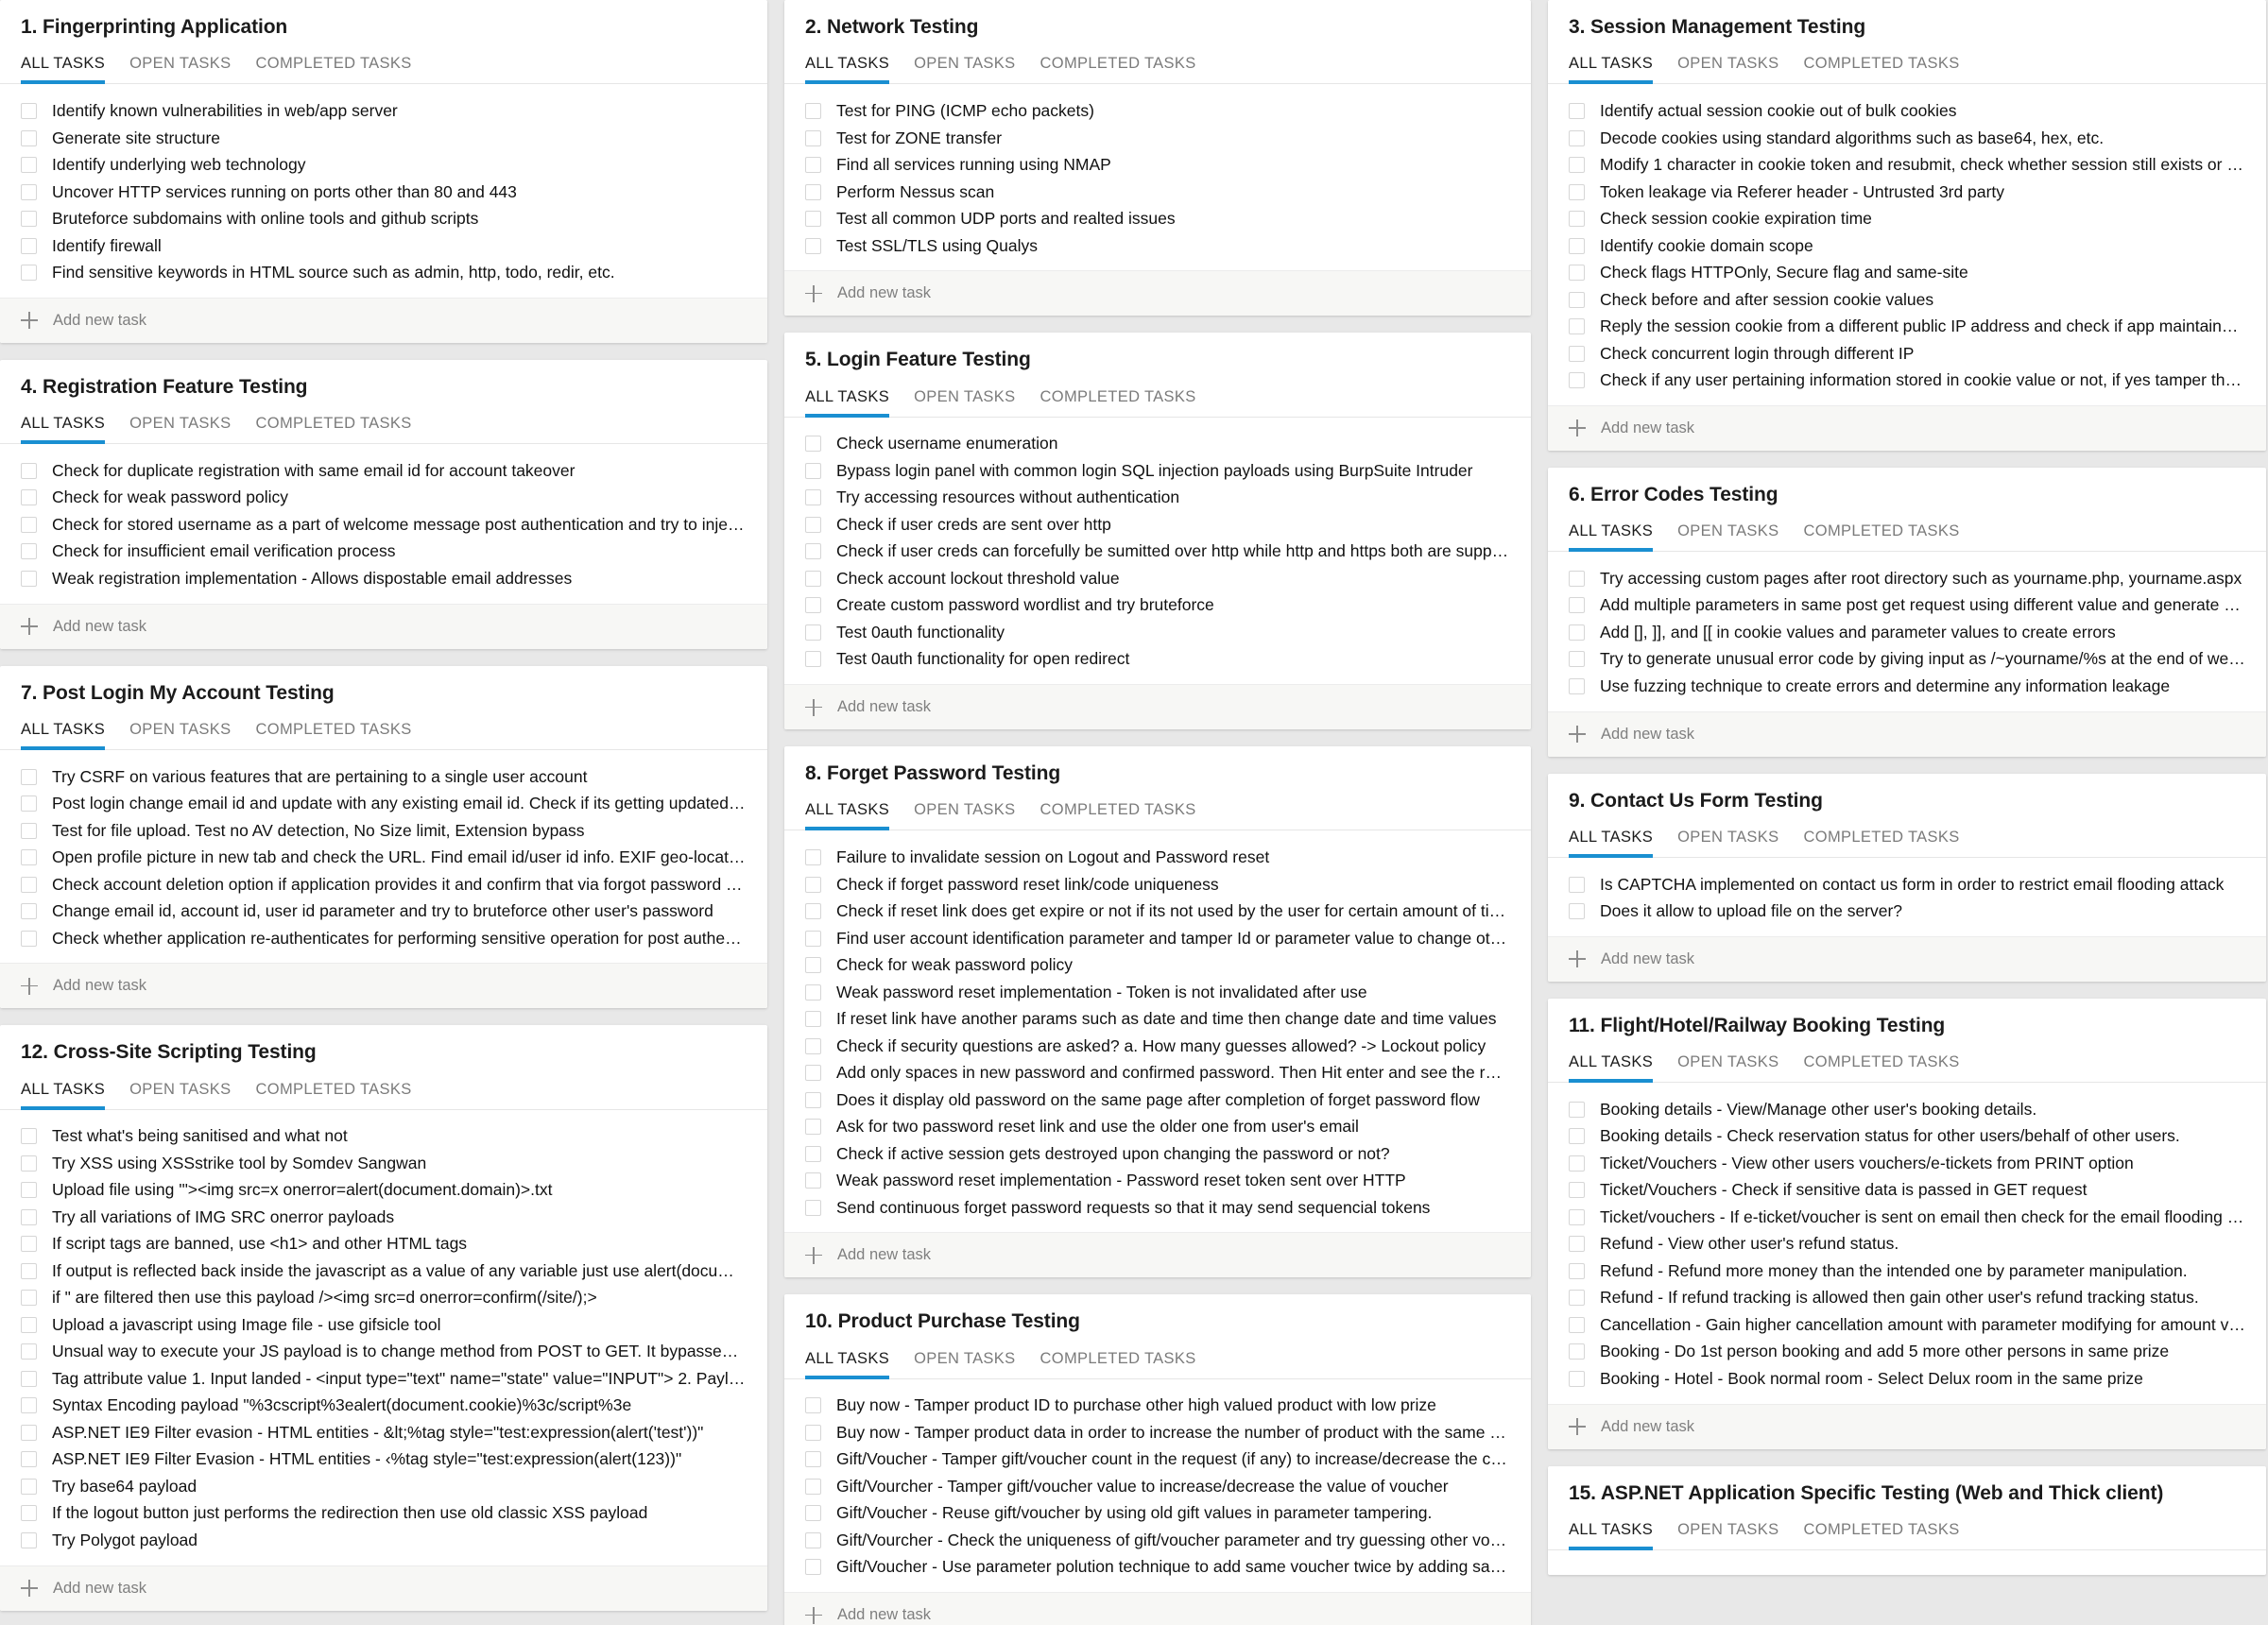 This screenshot has width=2268, height=1625. I want to click on task-row: Identify underlying web technology, so click(383, 165).